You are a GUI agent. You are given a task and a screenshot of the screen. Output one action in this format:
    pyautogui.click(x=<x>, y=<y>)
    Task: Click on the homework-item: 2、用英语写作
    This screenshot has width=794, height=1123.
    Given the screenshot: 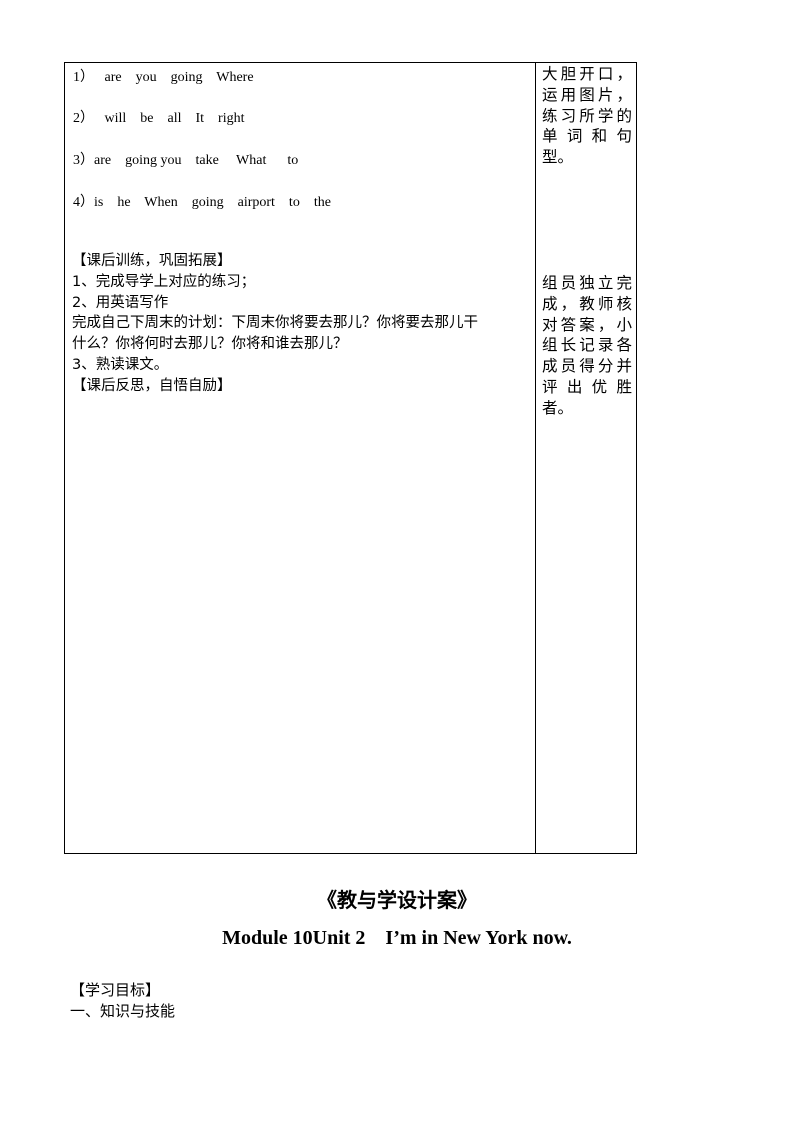 What is the action you would take?
    pyautogui.click(x=120, y=302)
    